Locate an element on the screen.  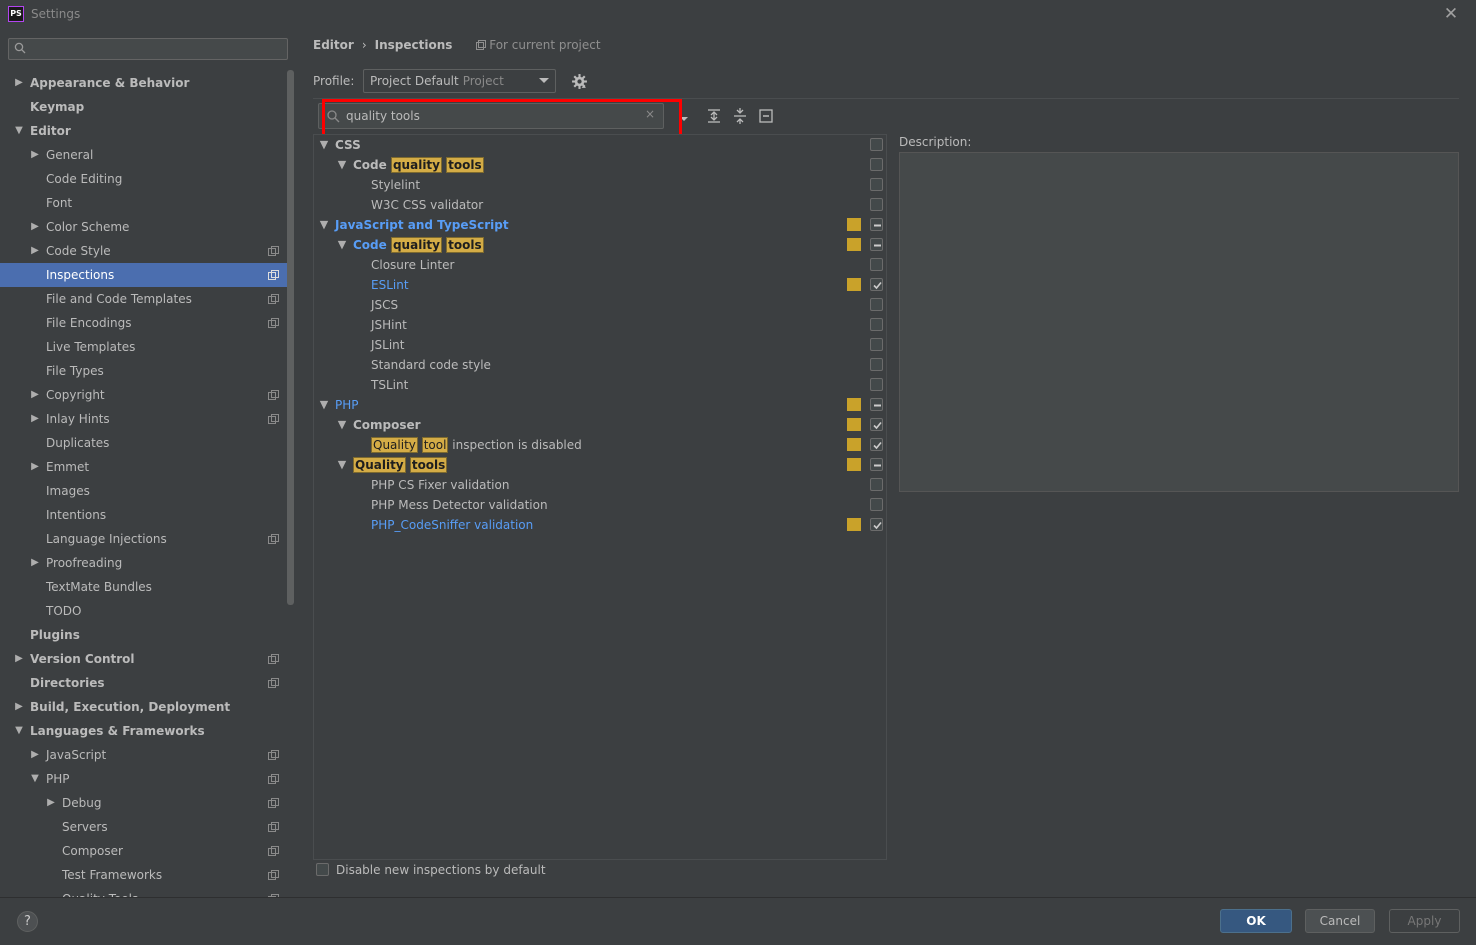
inspection-row: TSLint is located at coordinates (600, 385).